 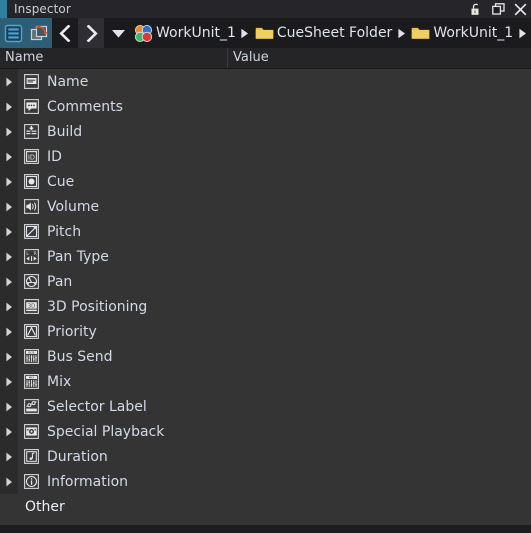 I want to click on tree-row-label: Name, so click(x=68, y=81).